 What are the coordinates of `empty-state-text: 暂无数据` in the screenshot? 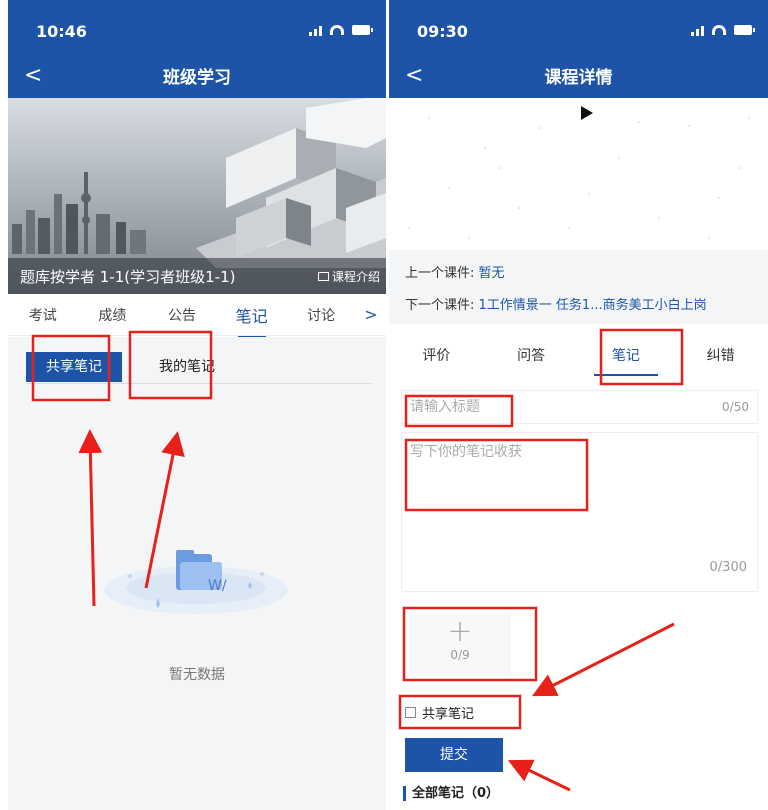 It's located at (197, 675).